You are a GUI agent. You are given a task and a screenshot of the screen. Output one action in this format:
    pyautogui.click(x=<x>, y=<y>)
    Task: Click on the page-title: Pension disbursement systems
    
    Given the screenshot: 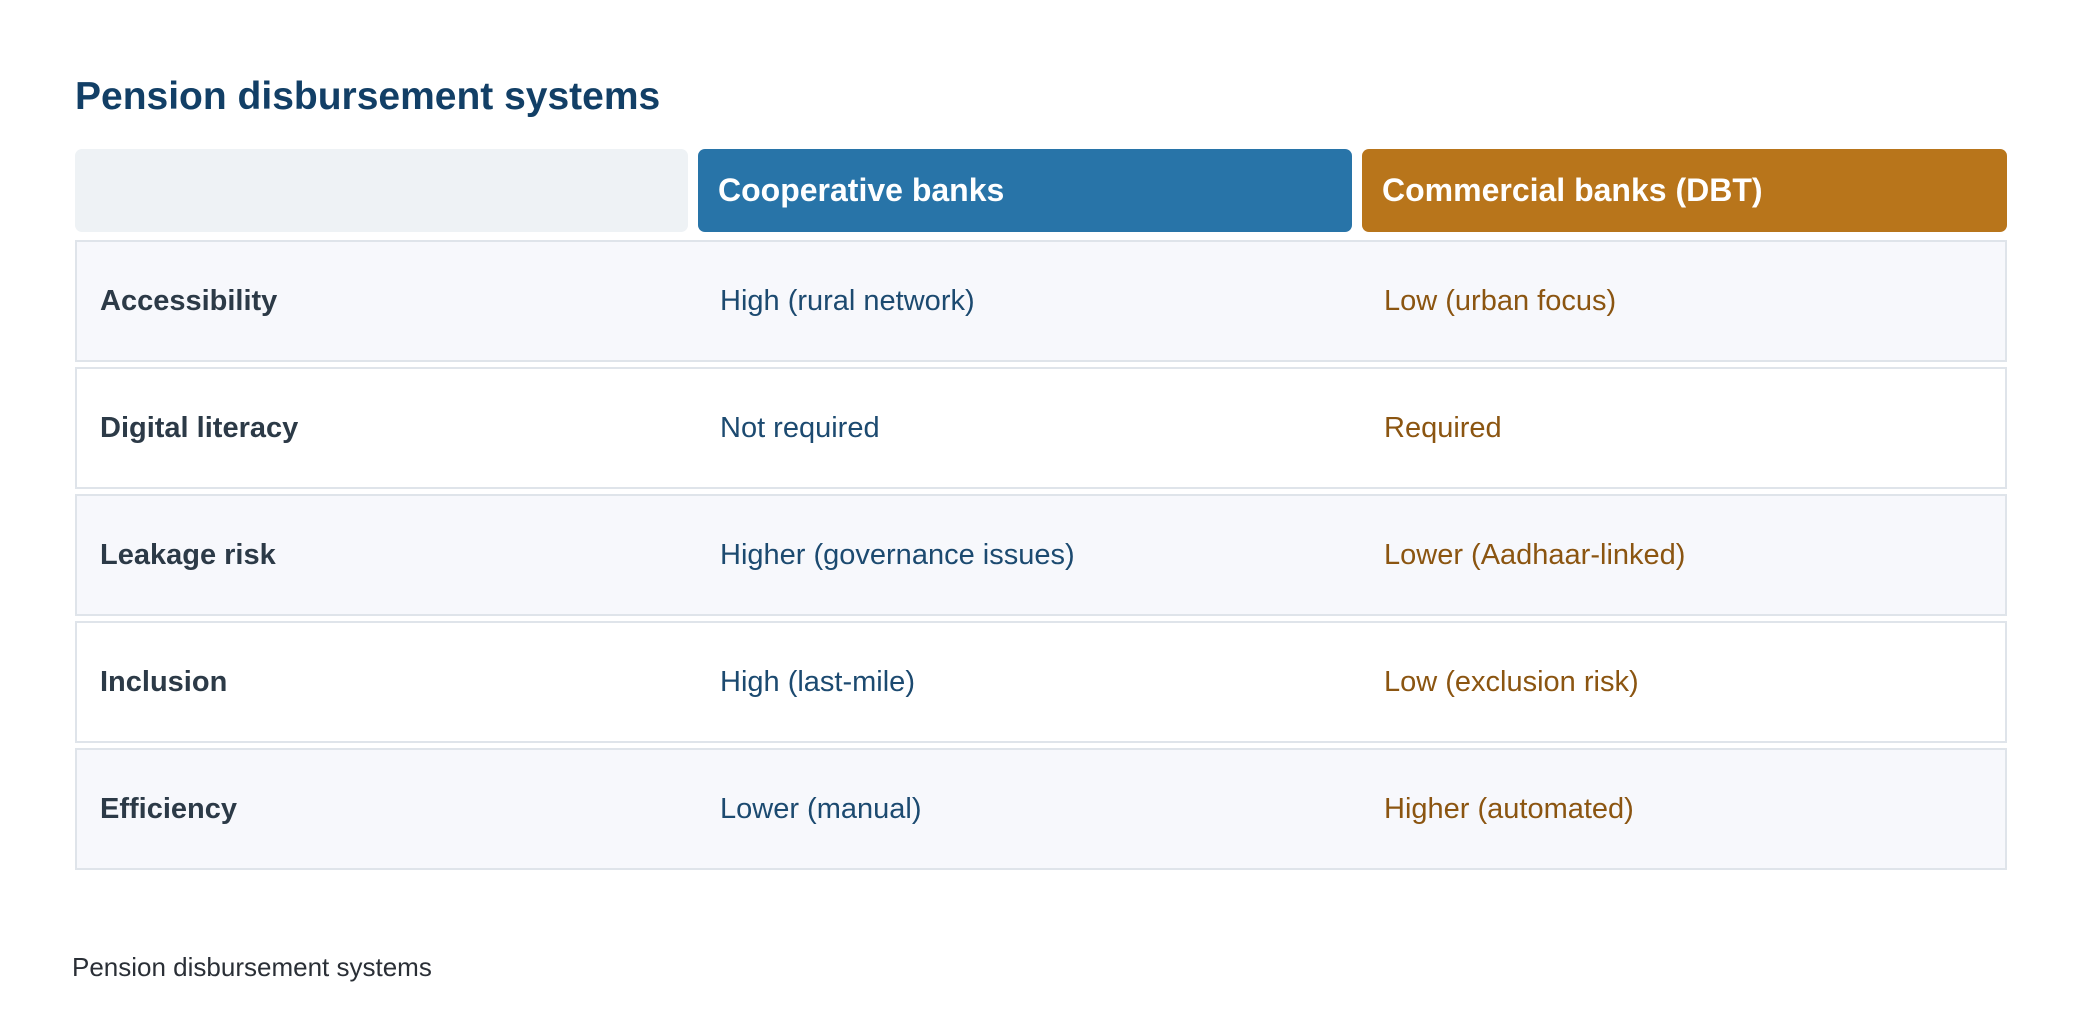 What is the action you would take?
    pyautogui.click(x=368, y=96)
    